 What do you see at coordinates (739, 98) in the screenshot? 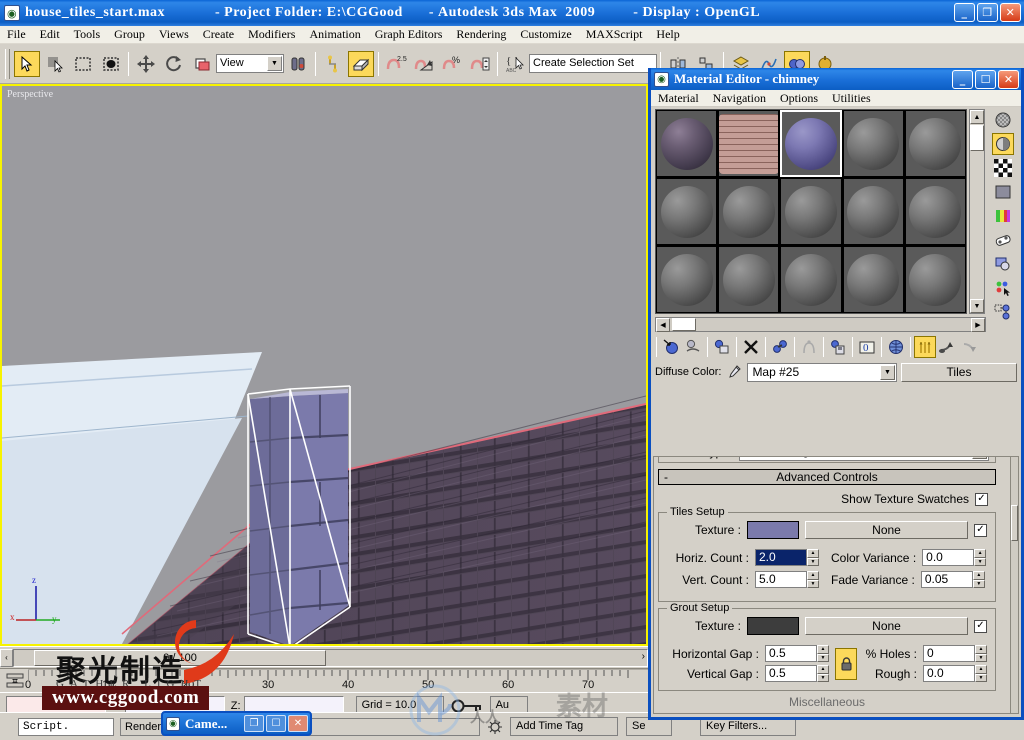
I see `me-menu-navigation: Navigation` at bounding box center [739, 98].